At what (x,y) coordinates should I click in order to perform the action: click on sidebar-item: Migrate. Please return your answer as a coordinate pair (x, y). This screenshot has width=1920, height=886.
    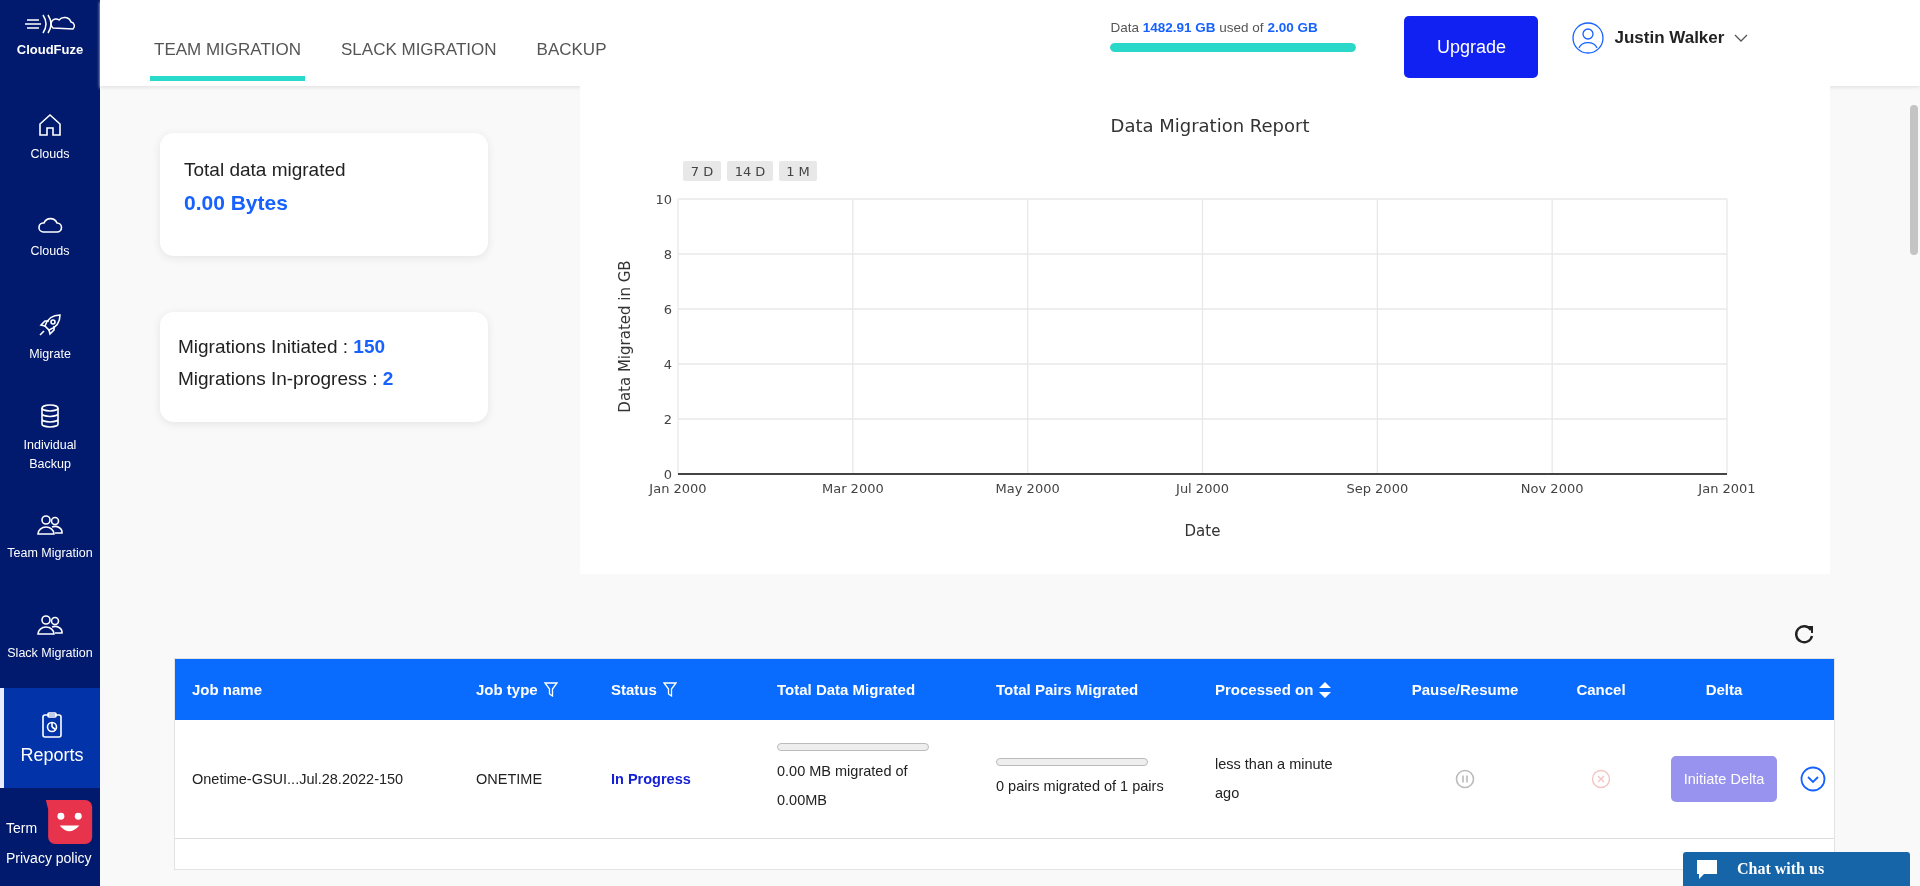
    Looking at the image, I should click on (50, 338).